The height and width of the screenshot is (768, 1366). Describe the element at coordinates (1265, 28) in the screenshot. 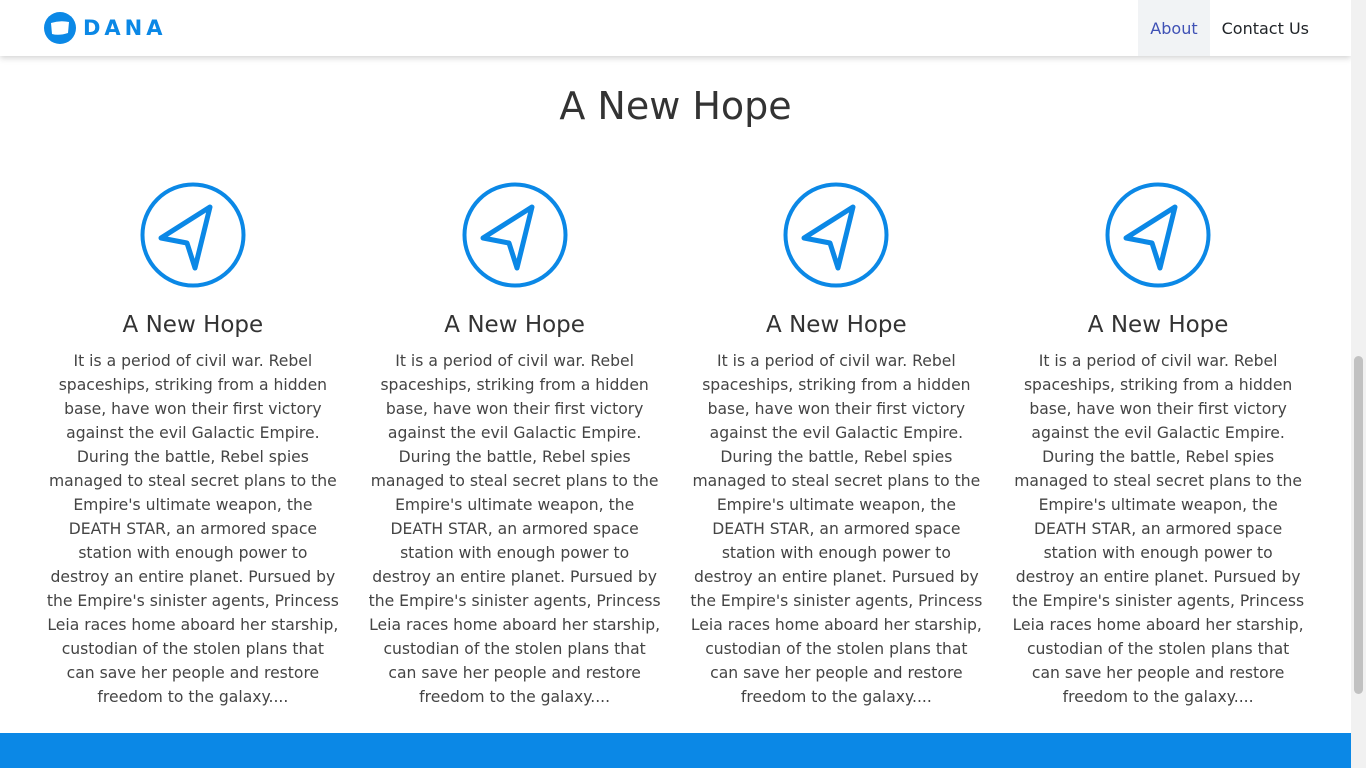

I see `nav-contact-us: Contact Us` at that location.